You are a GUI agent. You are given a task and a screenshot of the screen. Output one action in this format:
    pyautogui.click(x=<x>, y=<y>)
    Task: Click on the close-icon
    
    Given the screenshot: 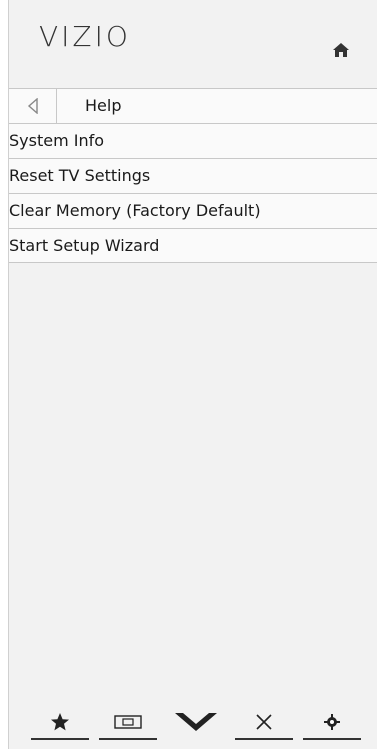 What is the action you would take?
    pyautogui.click(x=264, y=722)
    